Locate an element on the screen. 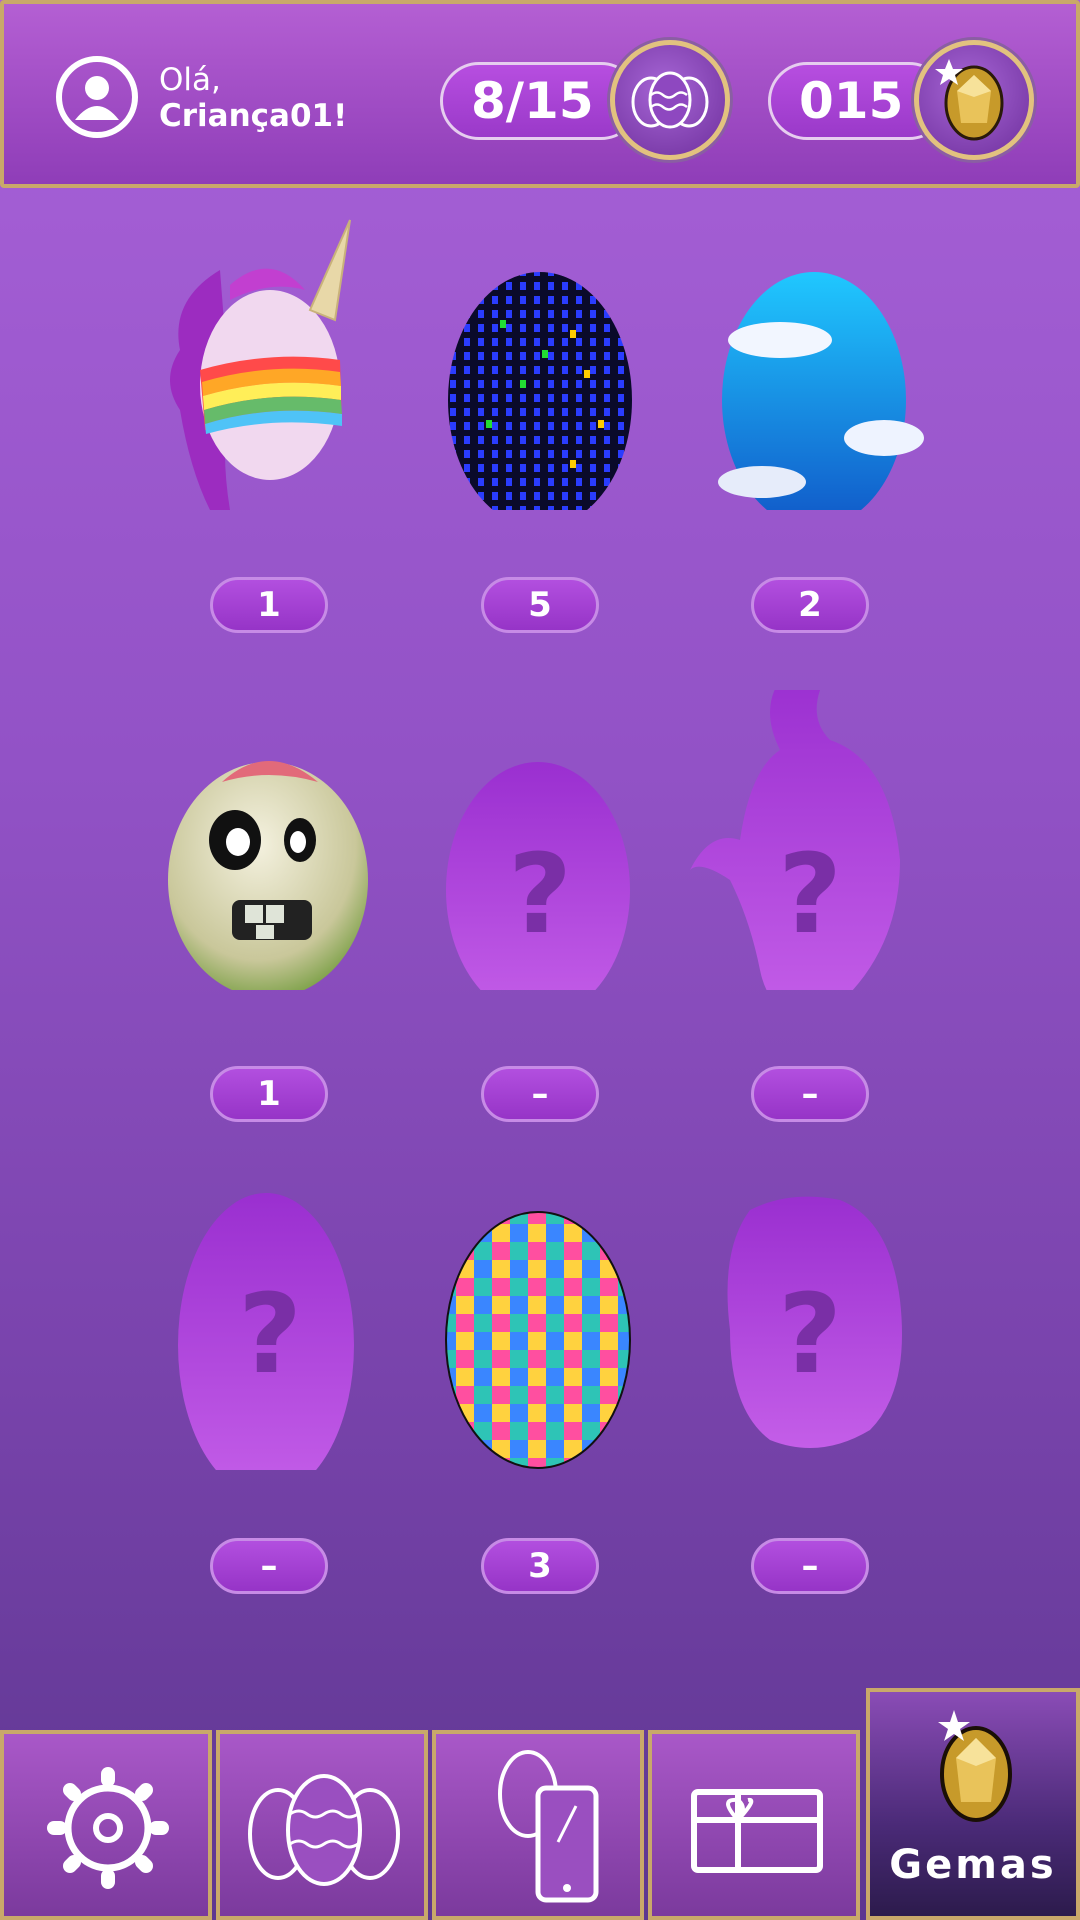 The image size is (1080, 1920). nav-settings is located at coordinates (106, 1825).